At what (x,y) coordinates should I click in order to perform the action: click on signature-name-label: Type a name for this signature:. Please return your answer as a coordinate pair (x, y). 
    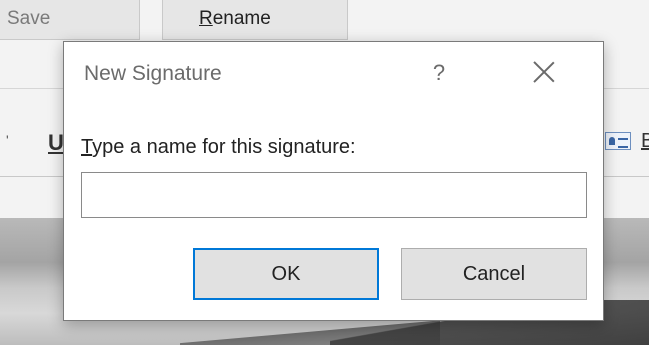
    Looking at the image, I should click on (218, 147).